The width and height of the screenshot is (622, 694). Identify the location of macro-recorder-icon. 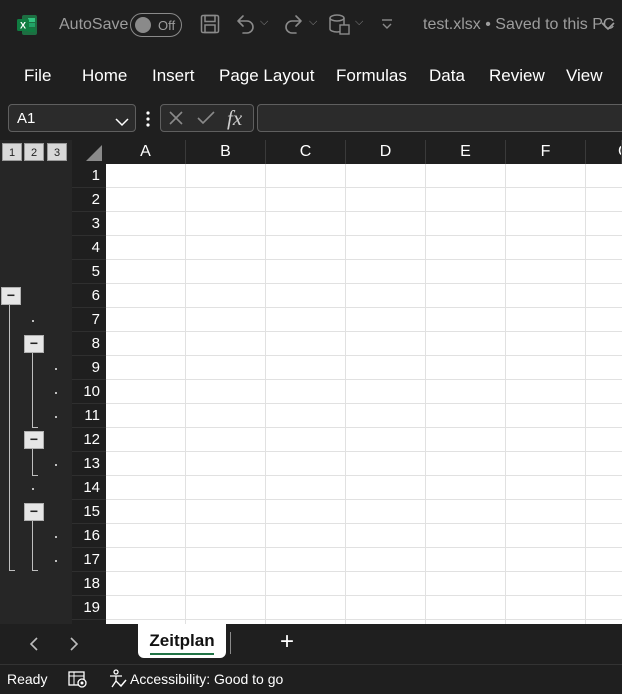
(78, 681).